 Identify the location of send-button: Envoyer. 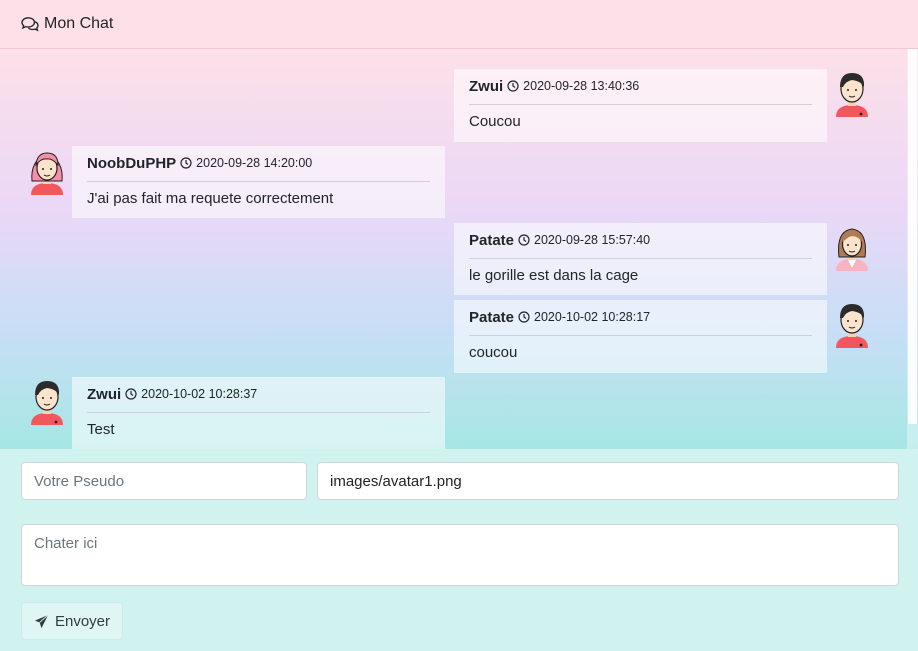
(72, 621).